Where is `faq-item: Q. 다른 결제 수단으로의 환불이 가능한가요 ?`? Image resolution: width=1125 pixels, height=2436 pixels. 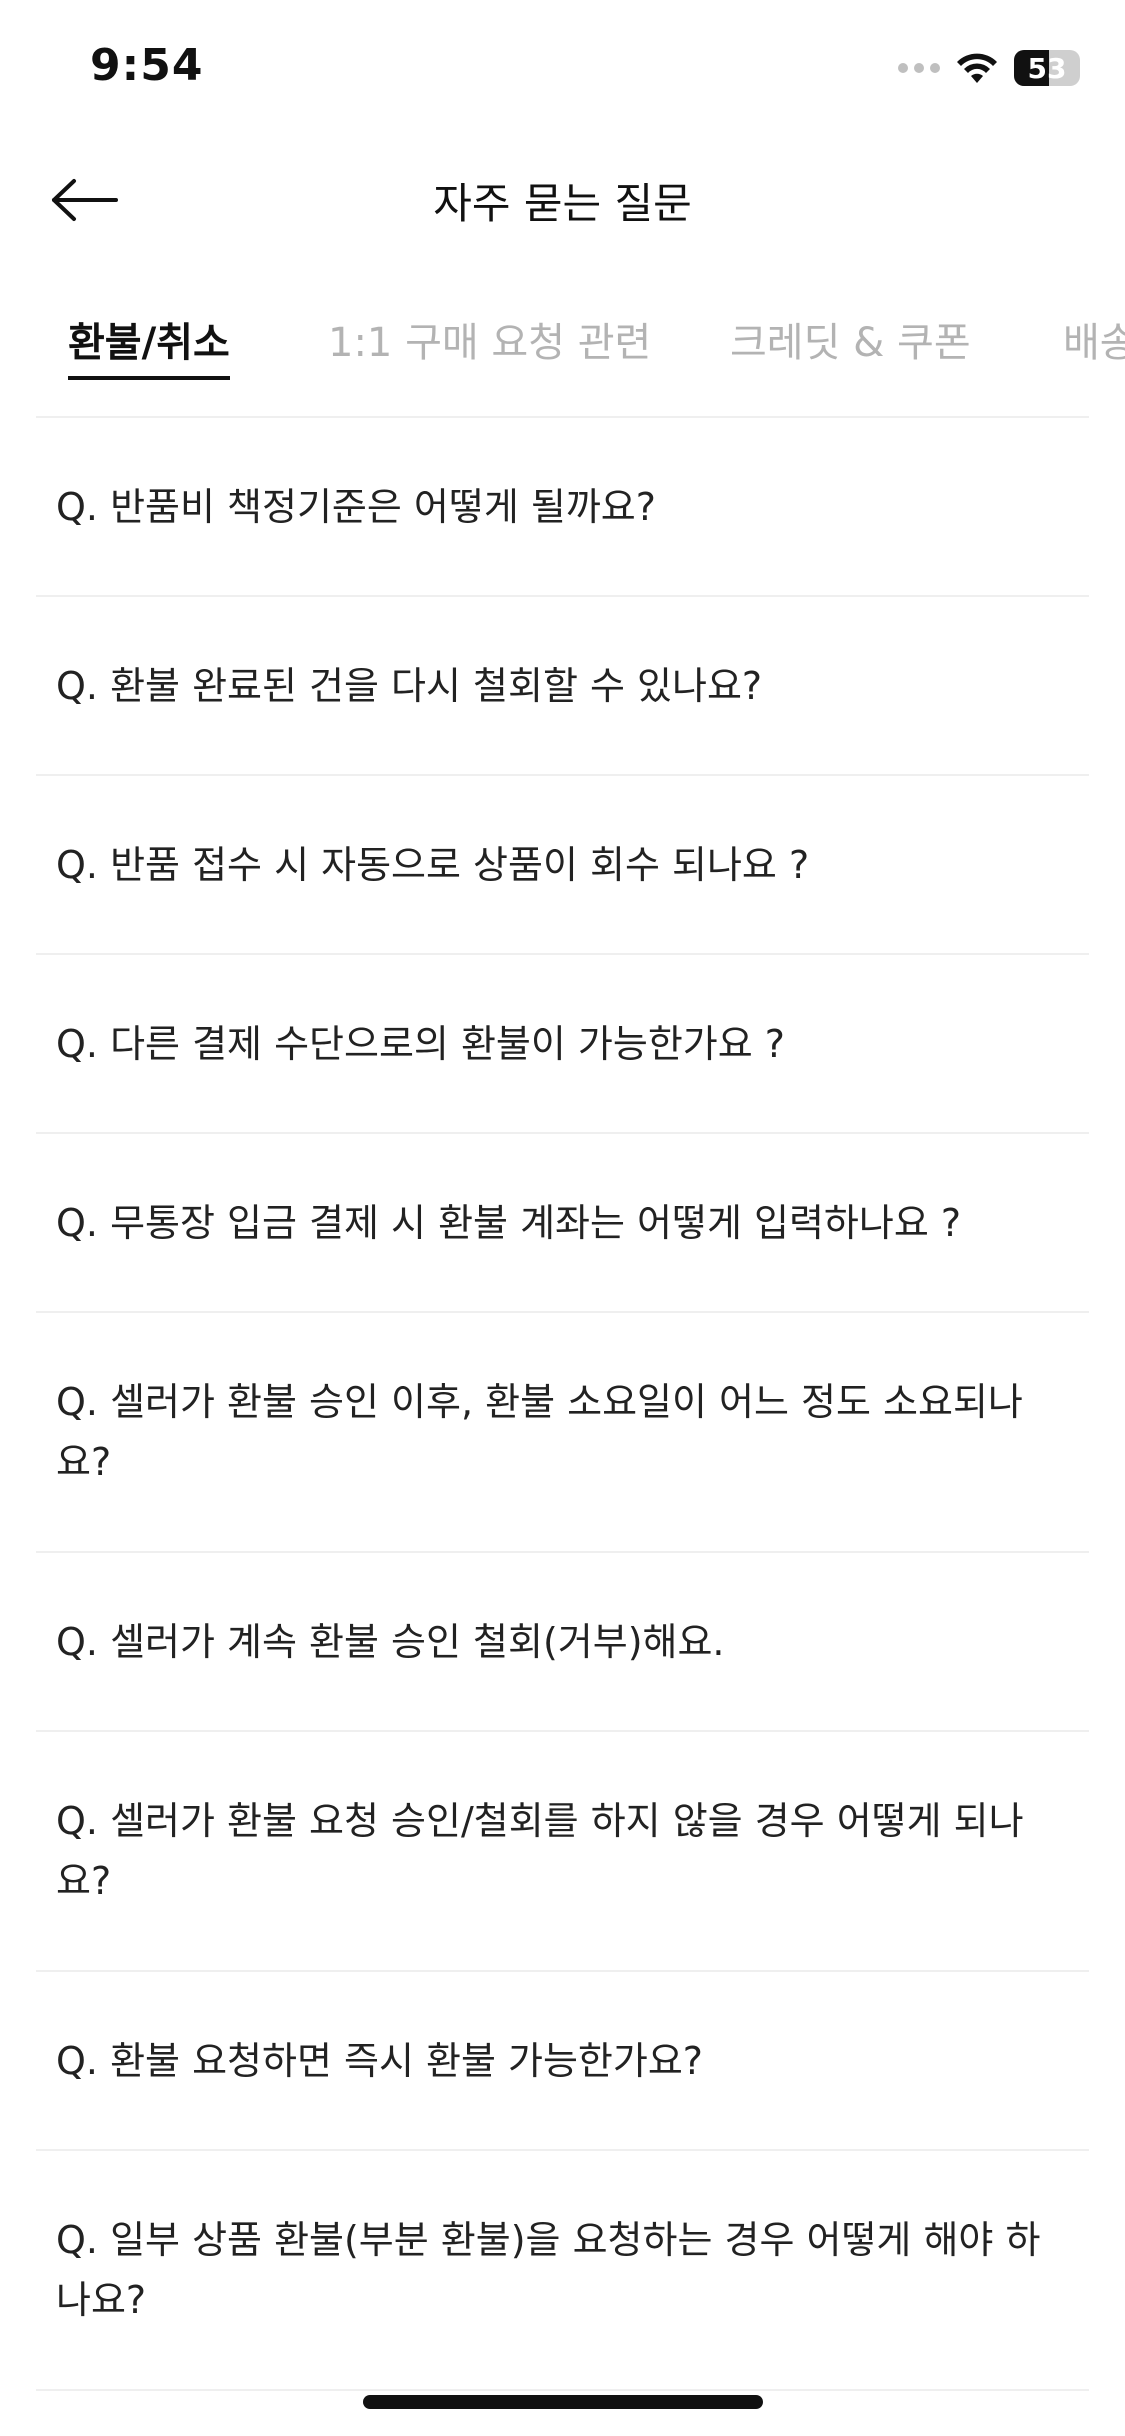 faq-item: Q. 다른 결제 수단으로의 환불이 가능한가요 ? is located at coordinates (562, 1044).